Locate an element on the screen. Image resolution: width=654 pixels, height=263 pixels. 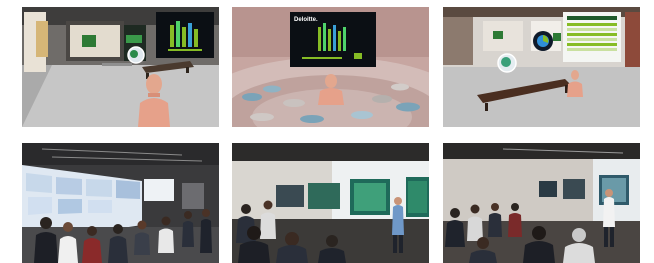
vr-gallery-tile is located at coordinates (541, 67).